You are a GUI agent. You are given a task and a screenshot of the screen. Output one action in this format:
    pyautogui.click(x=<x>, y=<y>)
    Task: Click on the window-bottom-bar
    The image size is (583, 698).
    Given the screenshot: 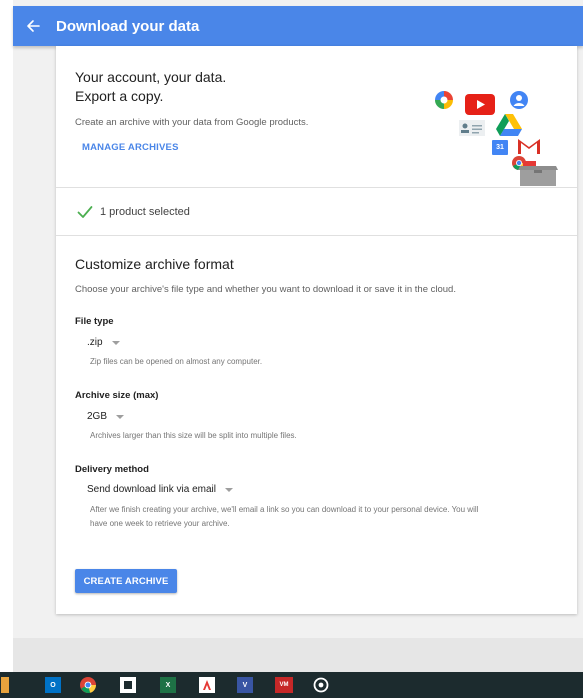 What is the action you would take?
    pyautogui.click(x=298, y=655)
    